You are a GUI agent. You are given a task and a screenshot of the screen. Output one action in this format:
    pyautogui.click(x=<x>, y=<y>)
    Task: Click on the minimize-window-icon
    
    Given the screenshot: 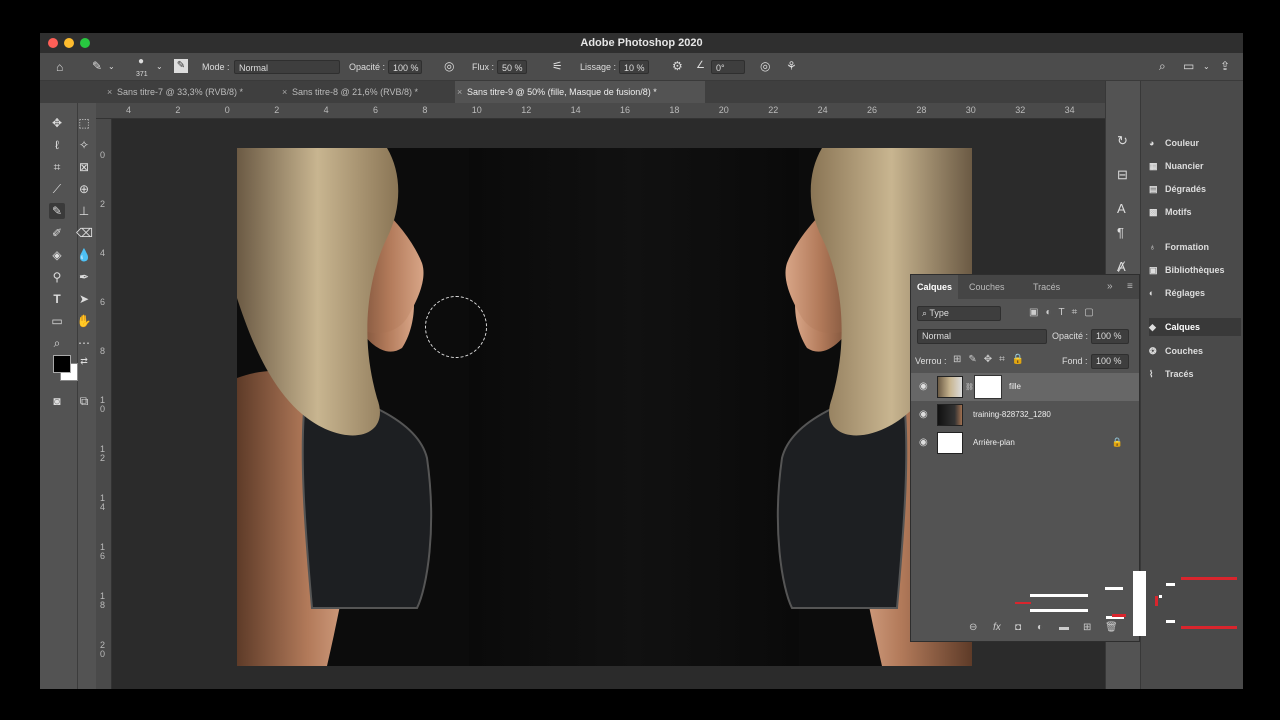 What is the action you would take?
    pyautogui.click(x=69, y=43)
    